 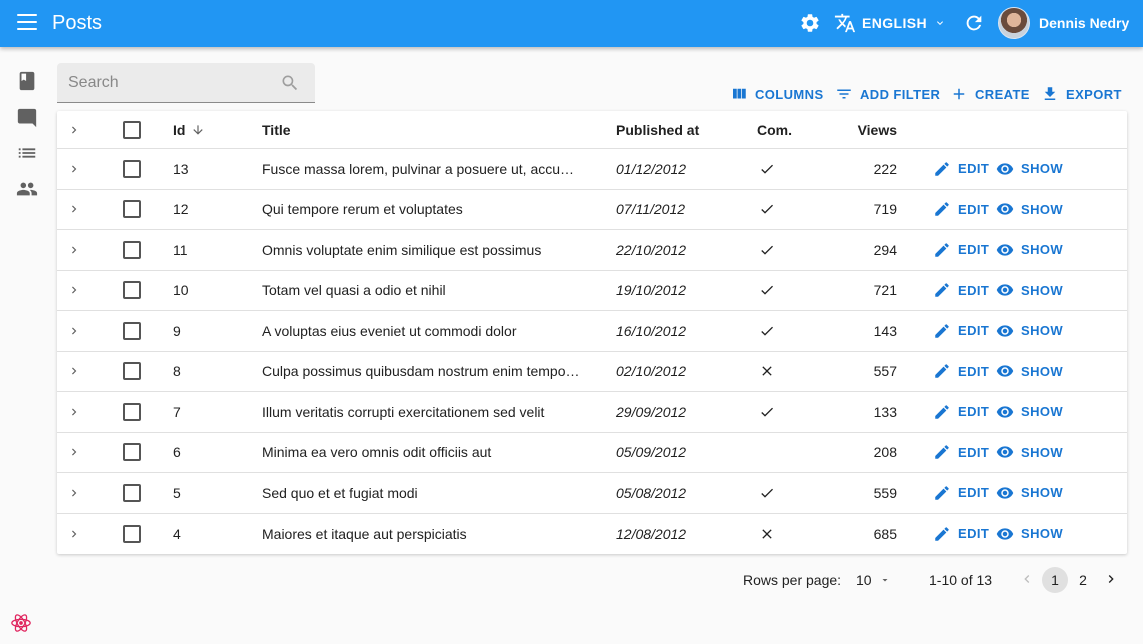 I want to click on header-published-at: Published at, so click(x=657, y=129).